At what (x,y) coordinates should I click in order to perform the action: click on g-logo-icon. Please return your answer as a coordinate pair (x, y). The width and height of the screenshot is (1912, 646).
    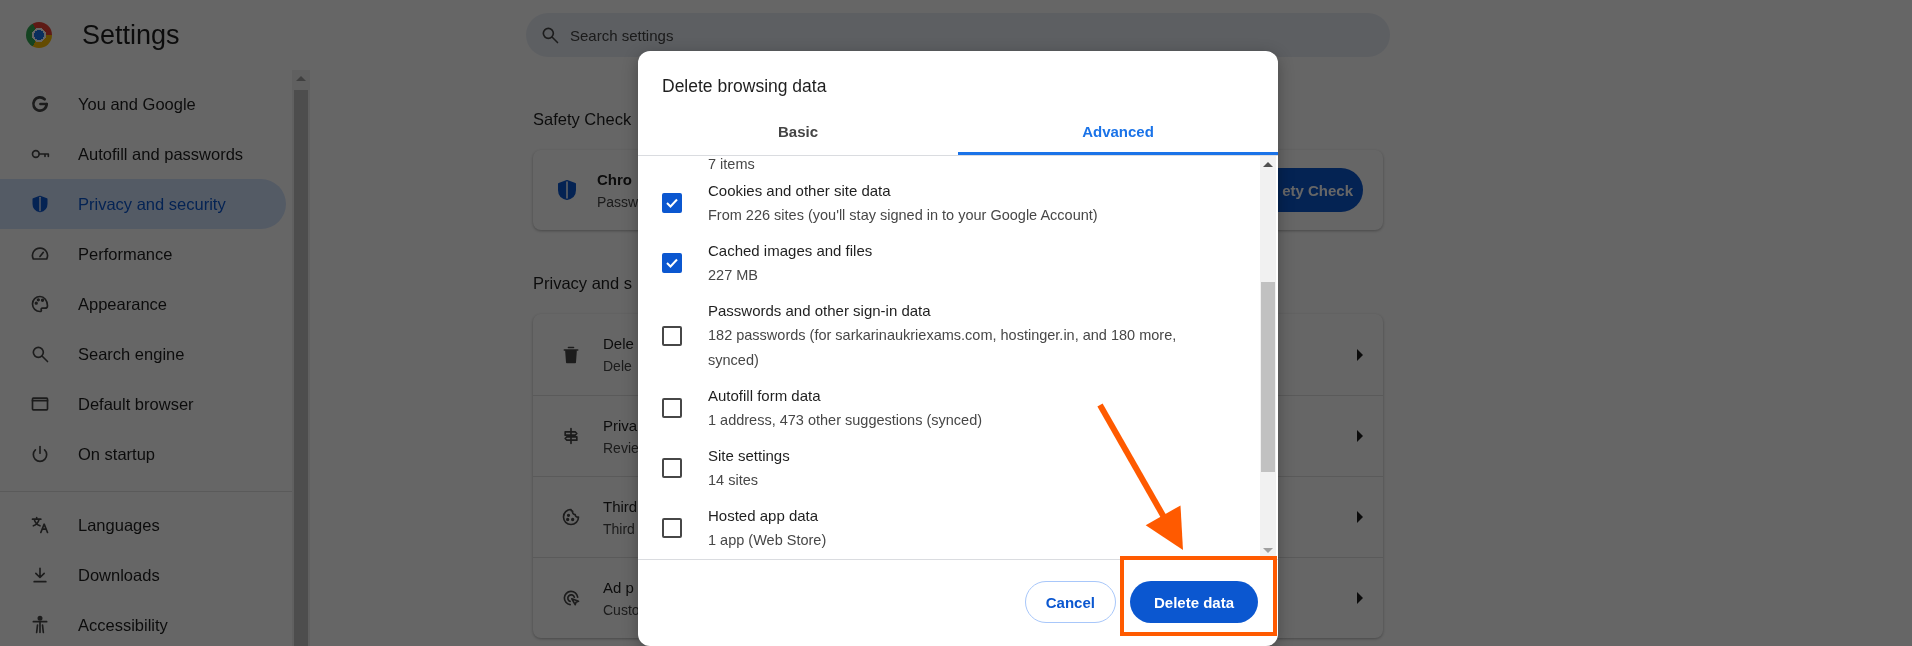
    Looking at the image, I should click on (40, 104).